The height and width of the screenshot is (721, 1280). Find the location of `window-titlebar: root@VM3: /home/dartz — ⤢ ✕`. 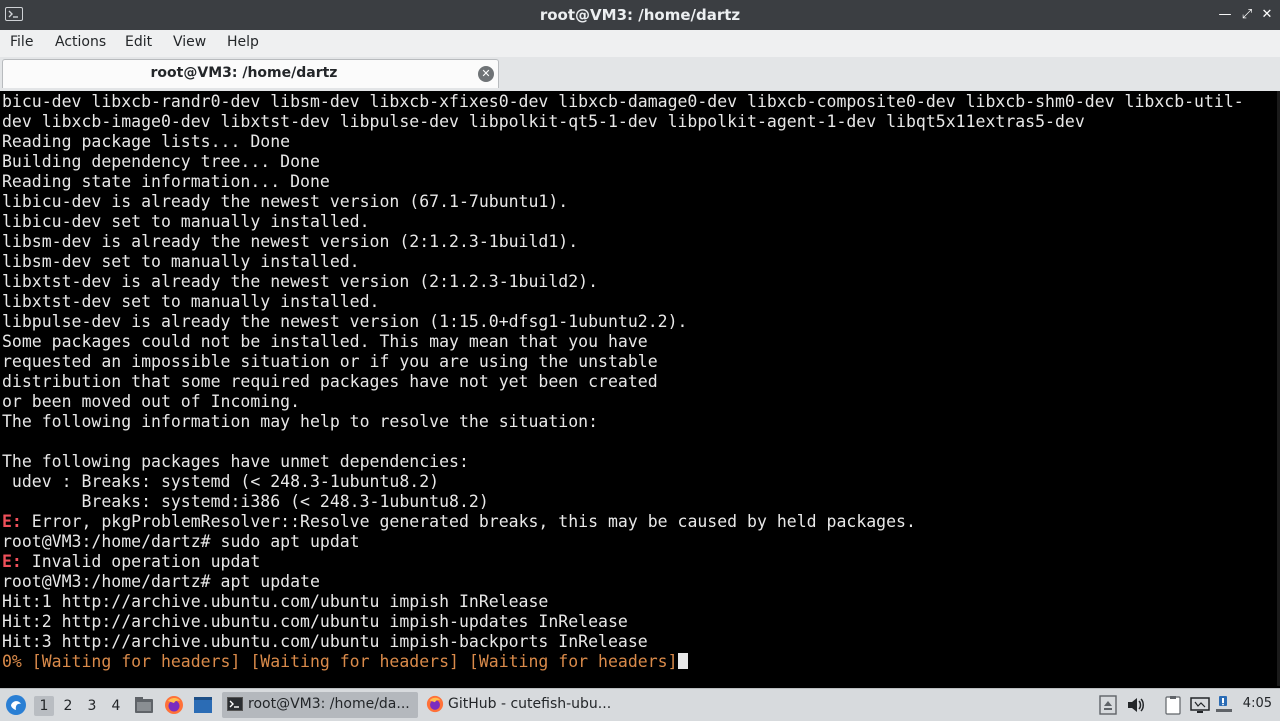

window-titlebar: root@VM3: /home/dartz — ⤢ ✕ is located at coordinates (640, 15).